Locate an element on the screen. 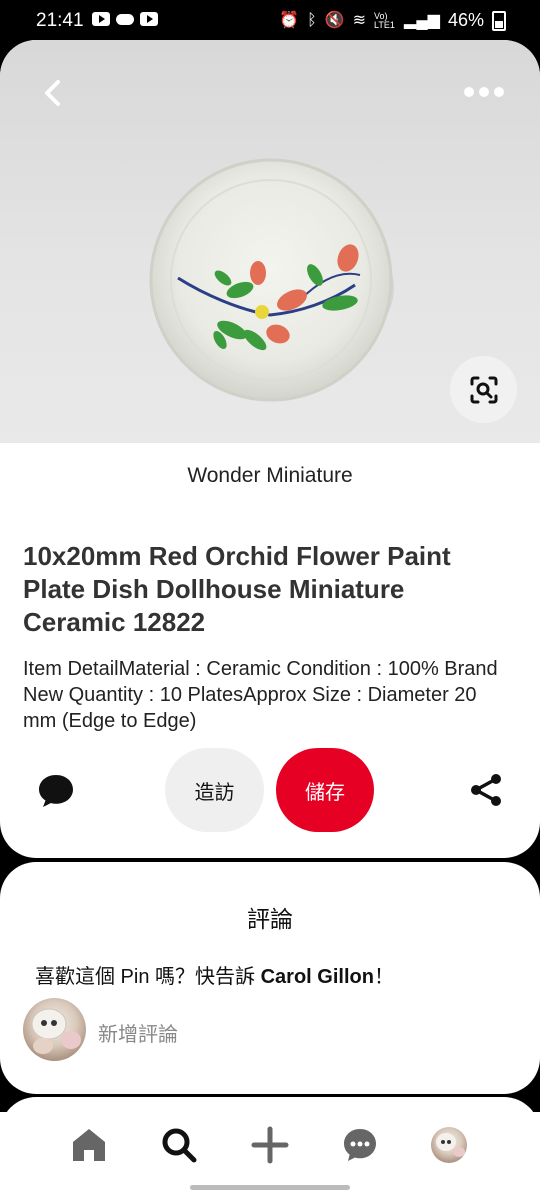 The height and width of the screenshot is (1200, 540). comments-prompt: 喜歡這個 Pin 嗎？快告訴 Carol Gillon！ is located at coordinates (214, 974).